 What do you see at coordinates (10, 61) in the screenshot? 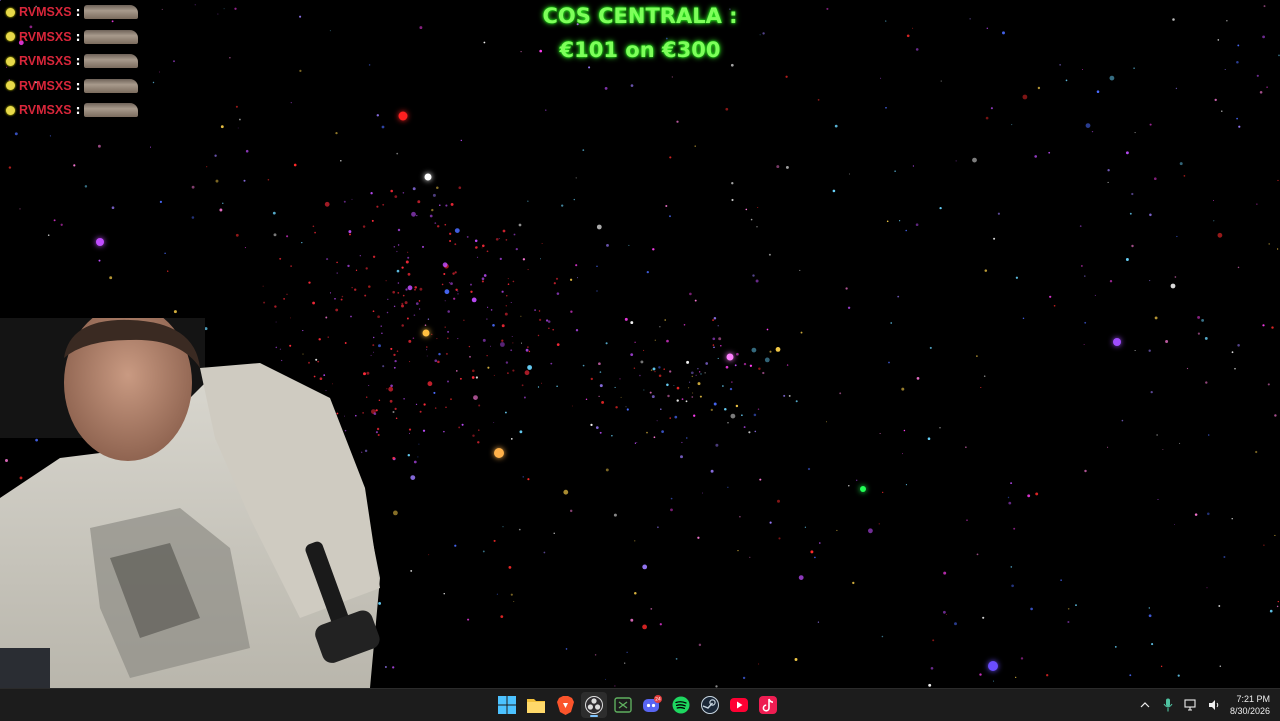
I see `user-badge-icon` at bounding box center [10, 61].